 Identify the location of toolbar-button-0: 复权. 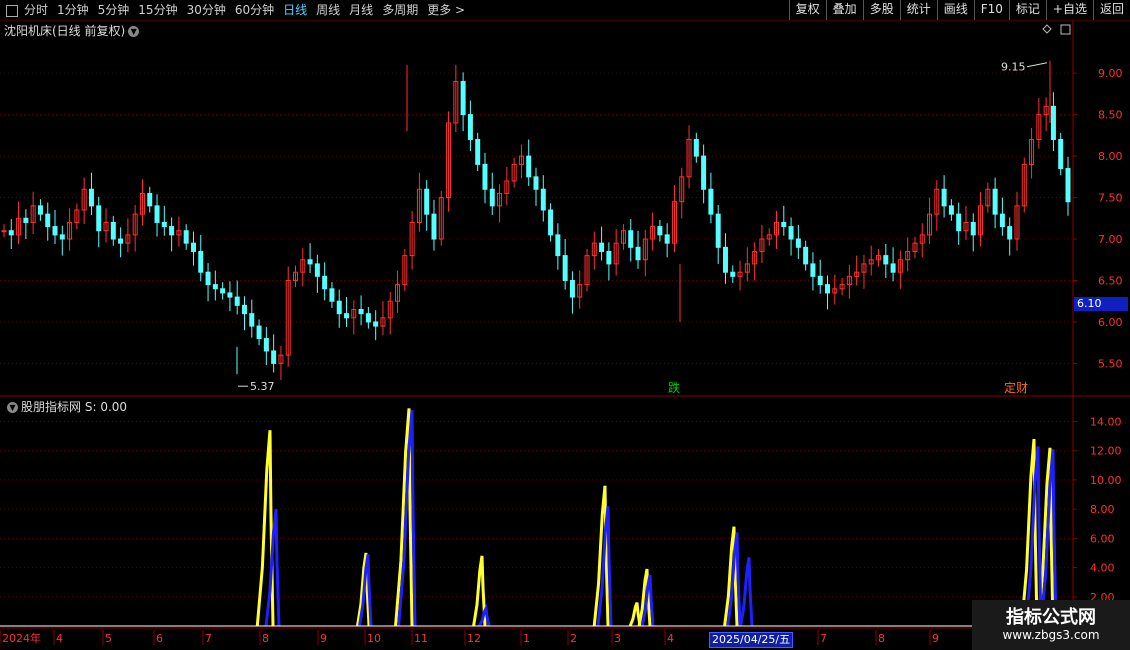
(807, 10).